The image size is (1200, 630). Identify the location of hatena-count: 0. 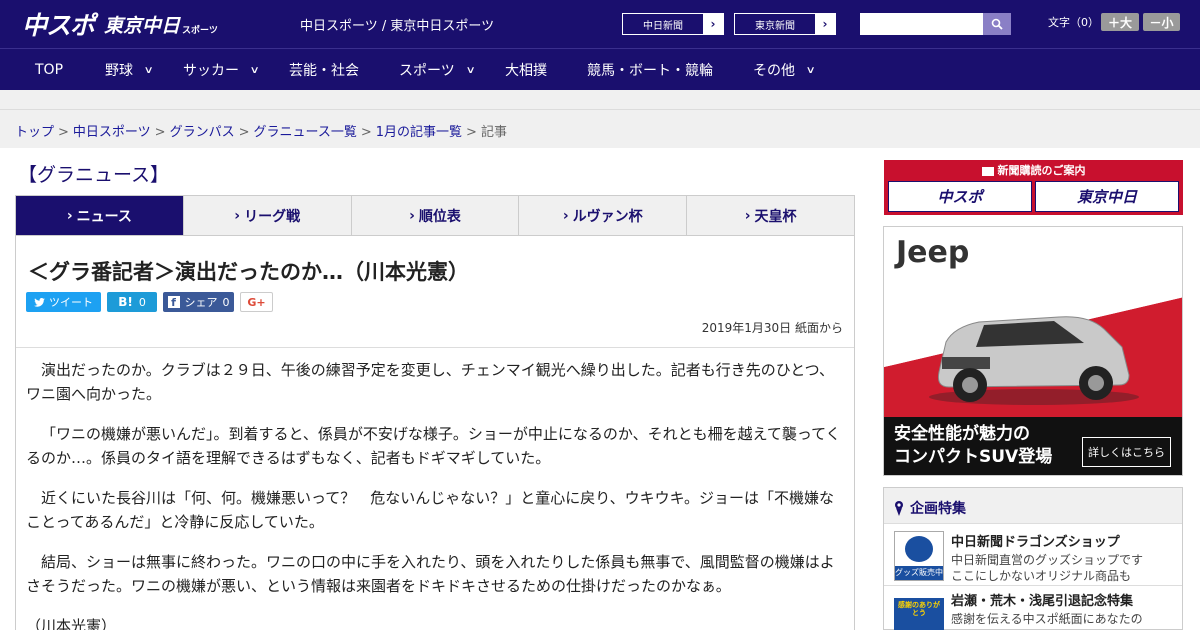
(142, 302).